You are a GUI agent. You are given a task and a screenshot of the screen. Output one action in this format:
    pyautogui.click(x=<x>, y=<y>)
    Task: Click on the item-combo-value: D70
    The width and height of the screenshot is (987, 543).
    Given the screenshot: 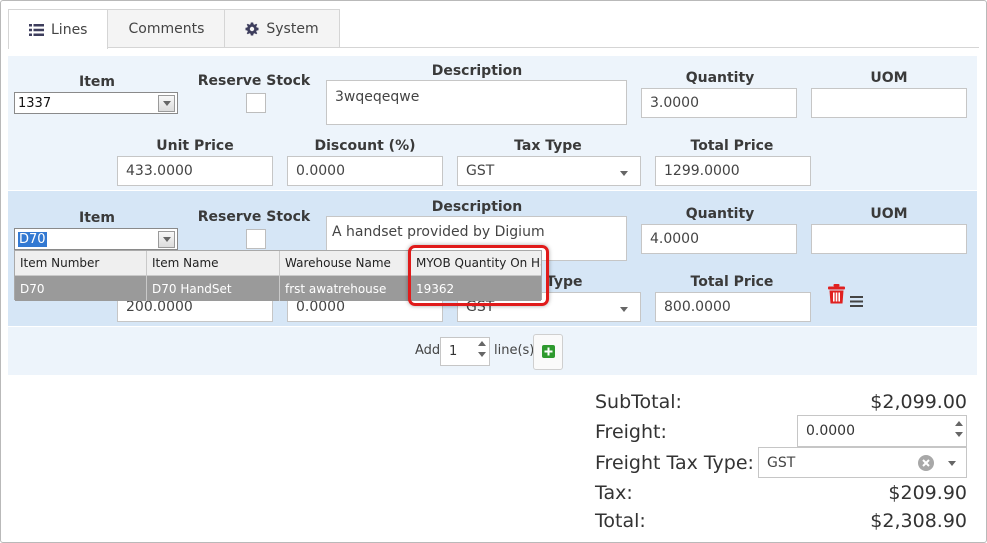 What is the action you would take?
    pyautogui.click(x=32, y=239)
    